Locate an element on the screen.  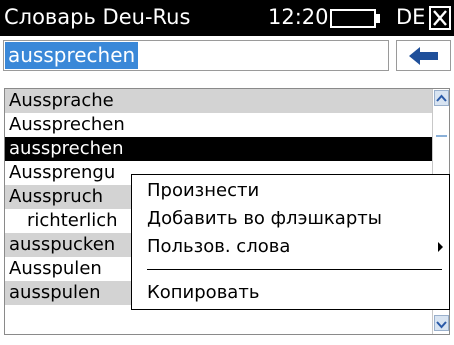
search-input-value: aussprechen is located at coordinates (72, 55).